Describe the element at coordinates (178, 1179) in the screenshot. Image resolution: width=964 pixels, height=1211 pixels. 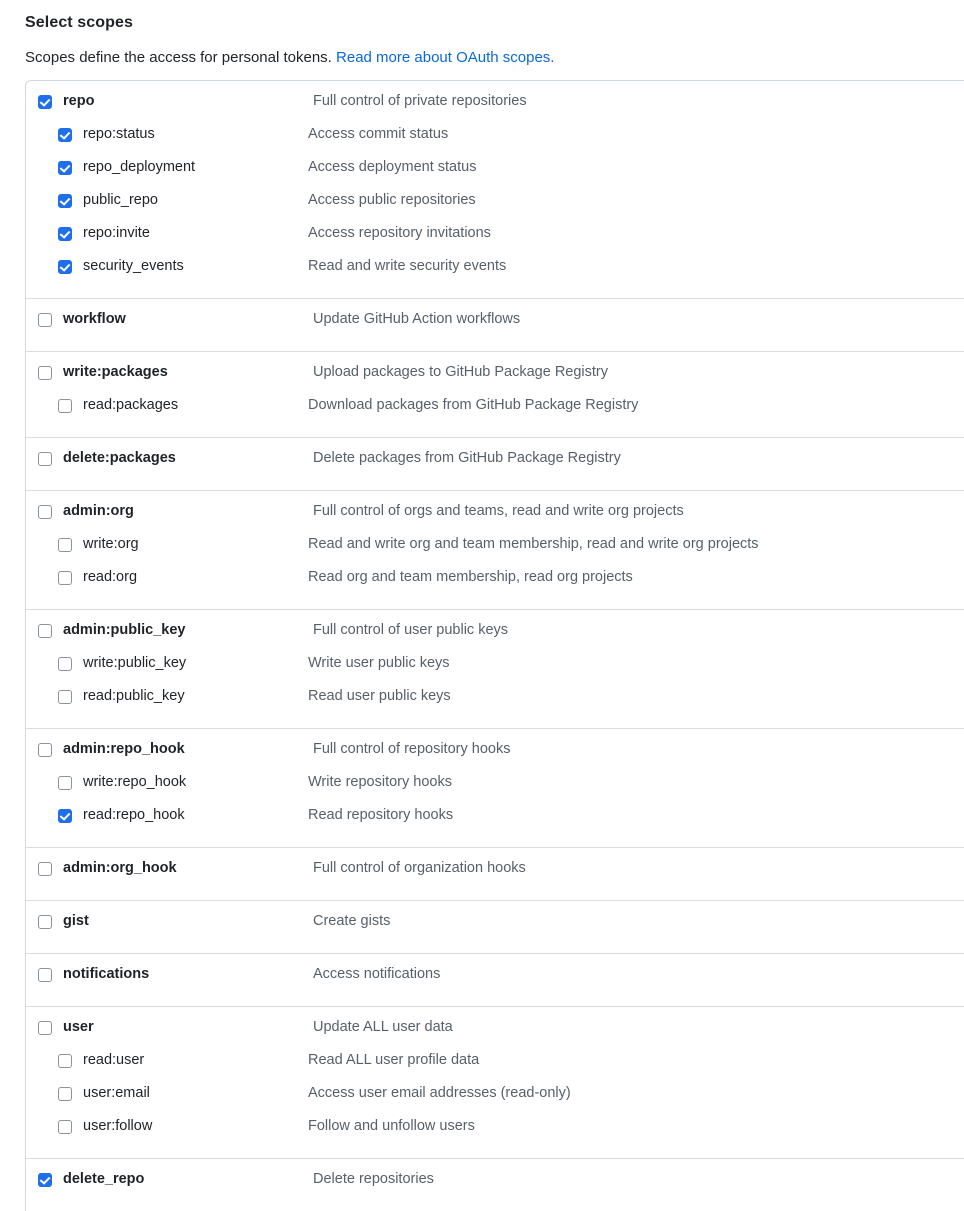
I see `scope-label: delete_repo` at that location.